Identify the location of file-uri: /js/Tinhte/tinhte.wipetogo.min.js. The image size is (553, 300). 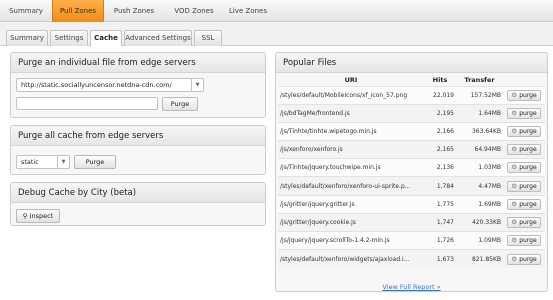
(351, 131).